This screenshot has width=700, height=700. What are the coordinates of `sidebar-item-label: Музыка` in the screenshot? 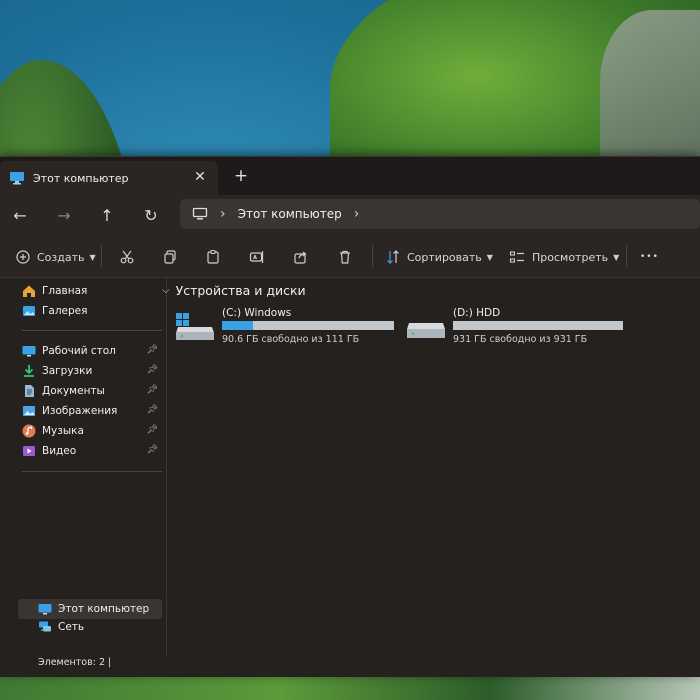 It's located at (63, 431).